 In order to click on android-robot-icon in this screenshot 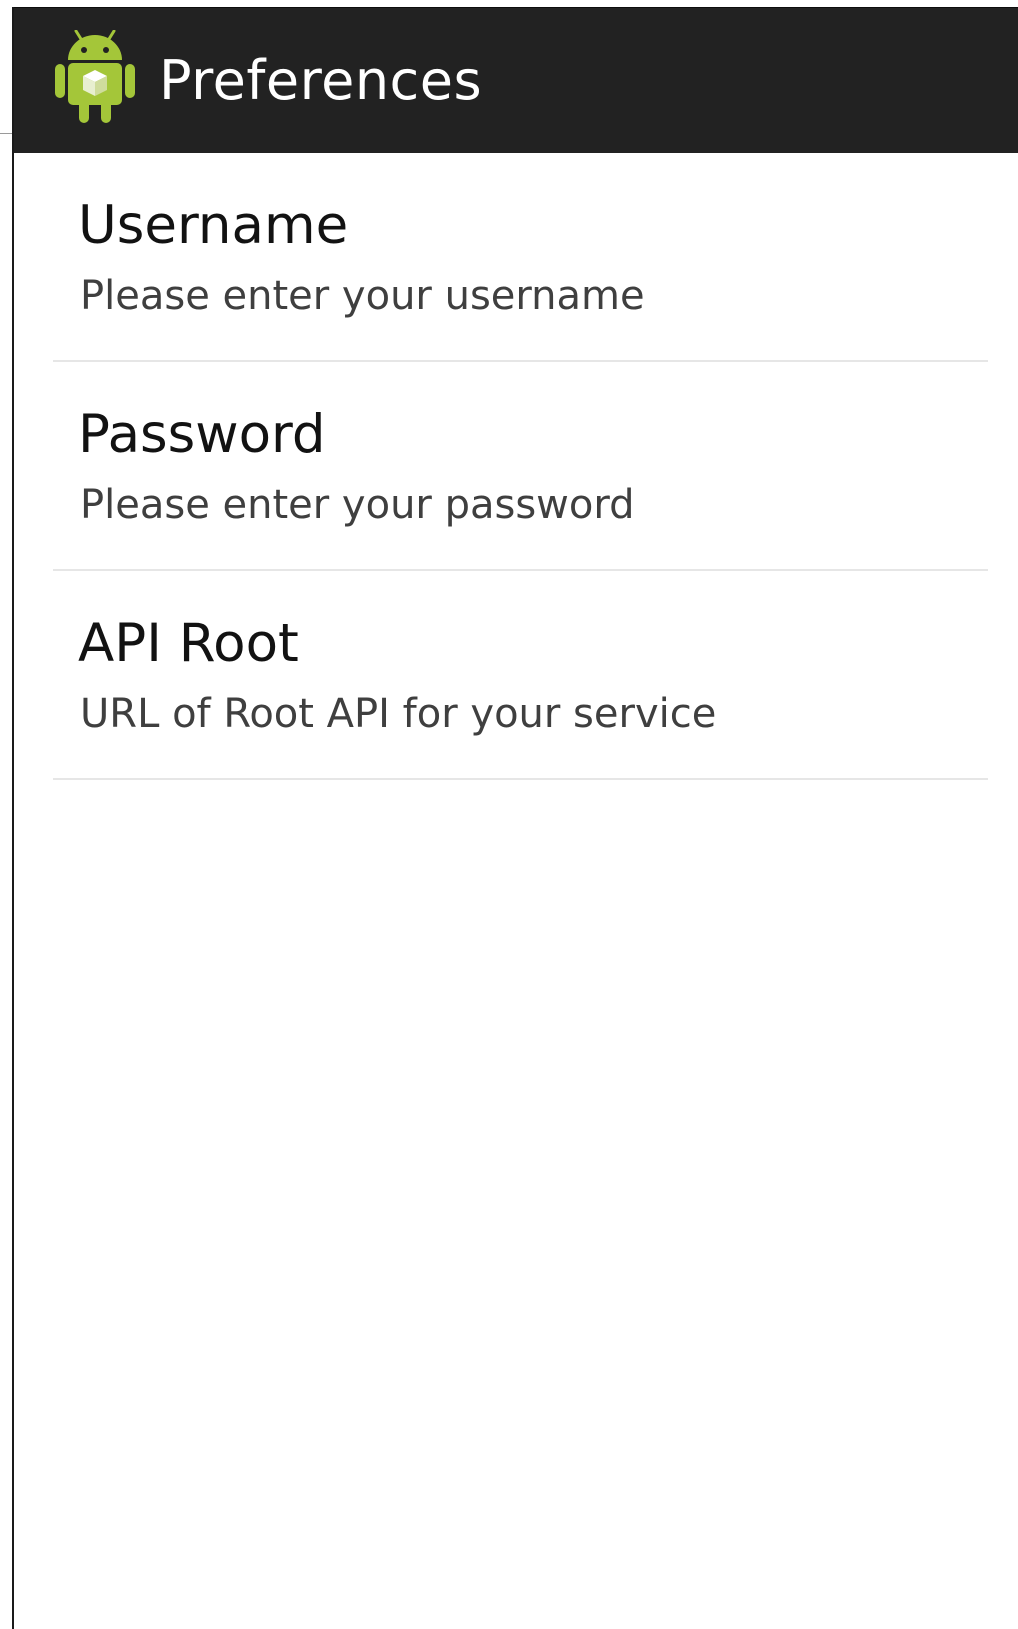, I will do `click(95, 77)`.